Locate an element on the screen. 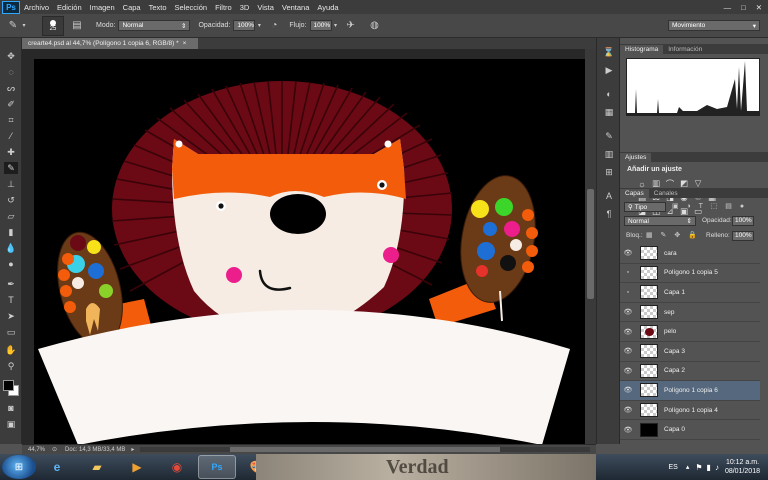 This screenshot has height=480, width=768. close-tab-icon: × is located at coordinates (185, 43).